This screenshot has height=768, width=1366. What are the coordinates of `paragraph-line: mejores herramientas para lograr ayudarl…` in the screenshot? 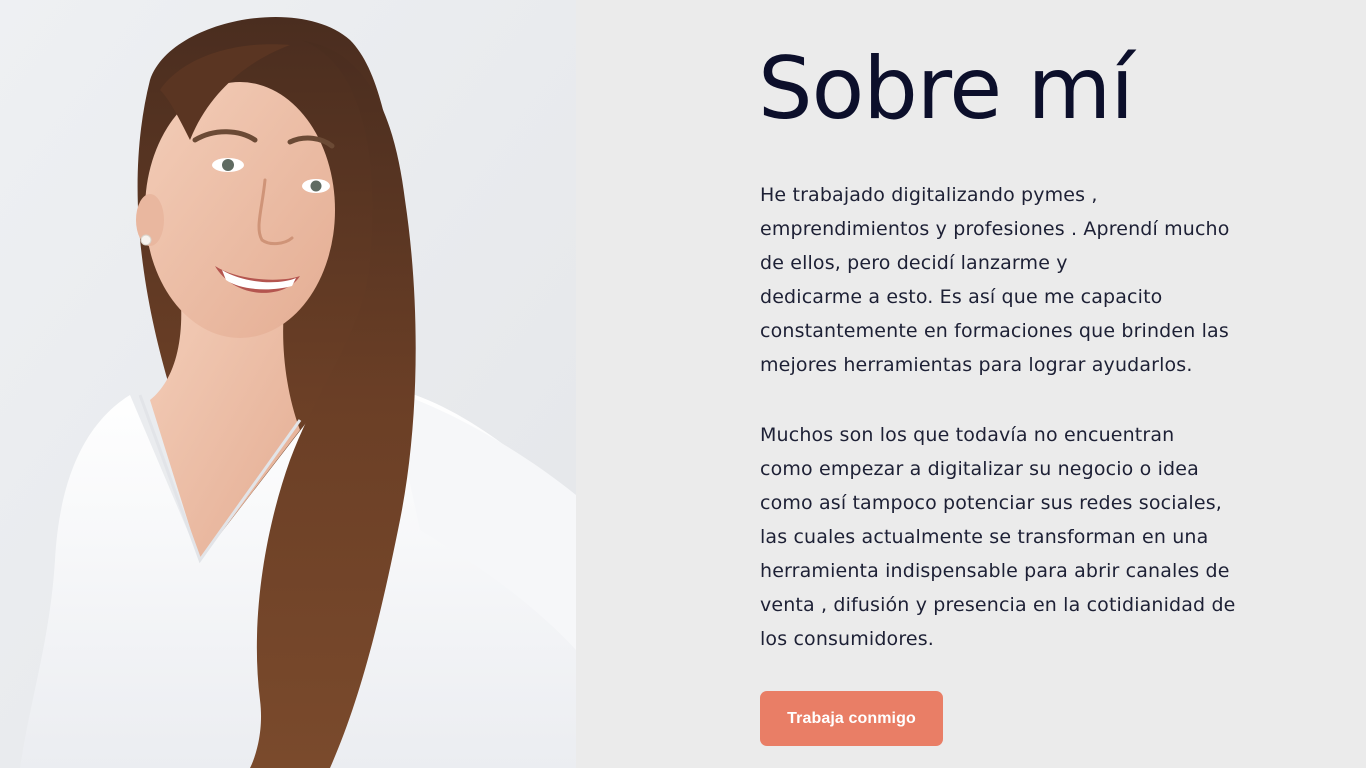 It's located at (976, 365).